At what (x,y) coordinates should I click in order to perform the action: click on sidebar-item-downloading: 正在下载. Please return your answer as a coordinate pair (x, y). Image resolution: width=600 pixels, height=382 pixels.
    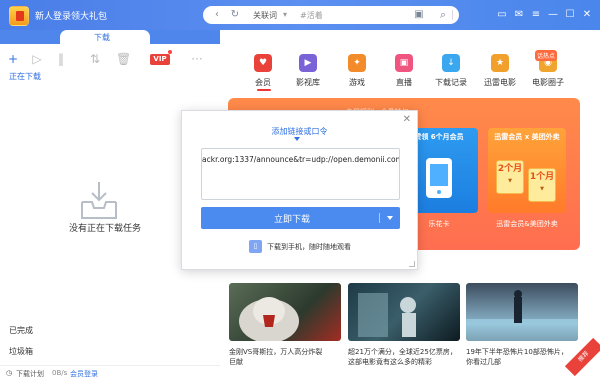
    Looking at the image, I should click on (25, 76).